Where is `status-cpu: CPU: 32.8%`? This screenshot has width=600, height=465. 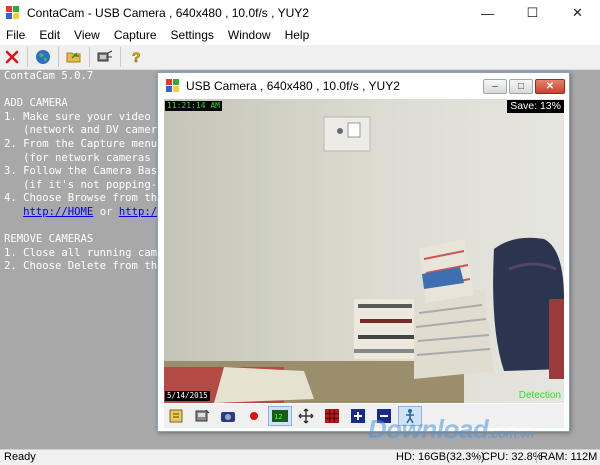 status-cpu: CPU: 32.8% is located at coordinates (510, 457).